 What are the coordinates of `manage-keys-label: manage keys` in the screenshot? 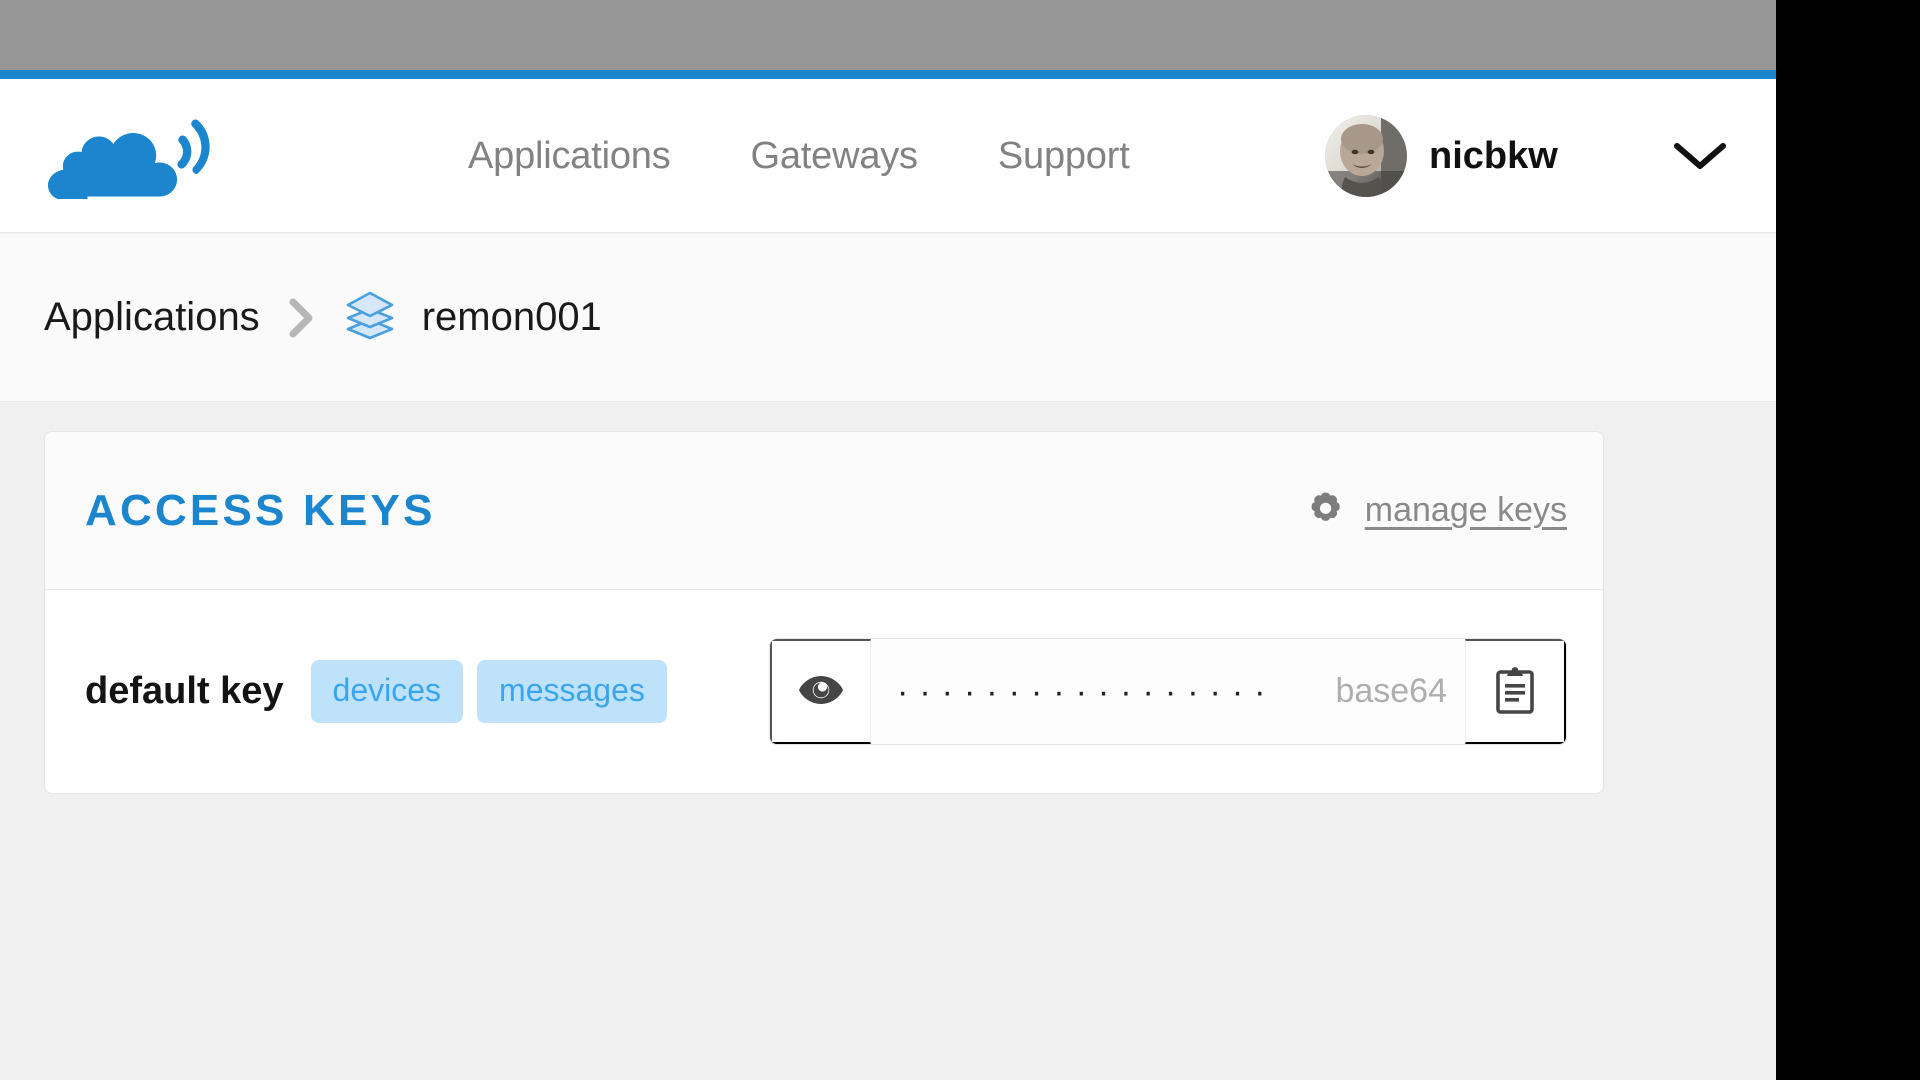 It's located at (1465, 510).